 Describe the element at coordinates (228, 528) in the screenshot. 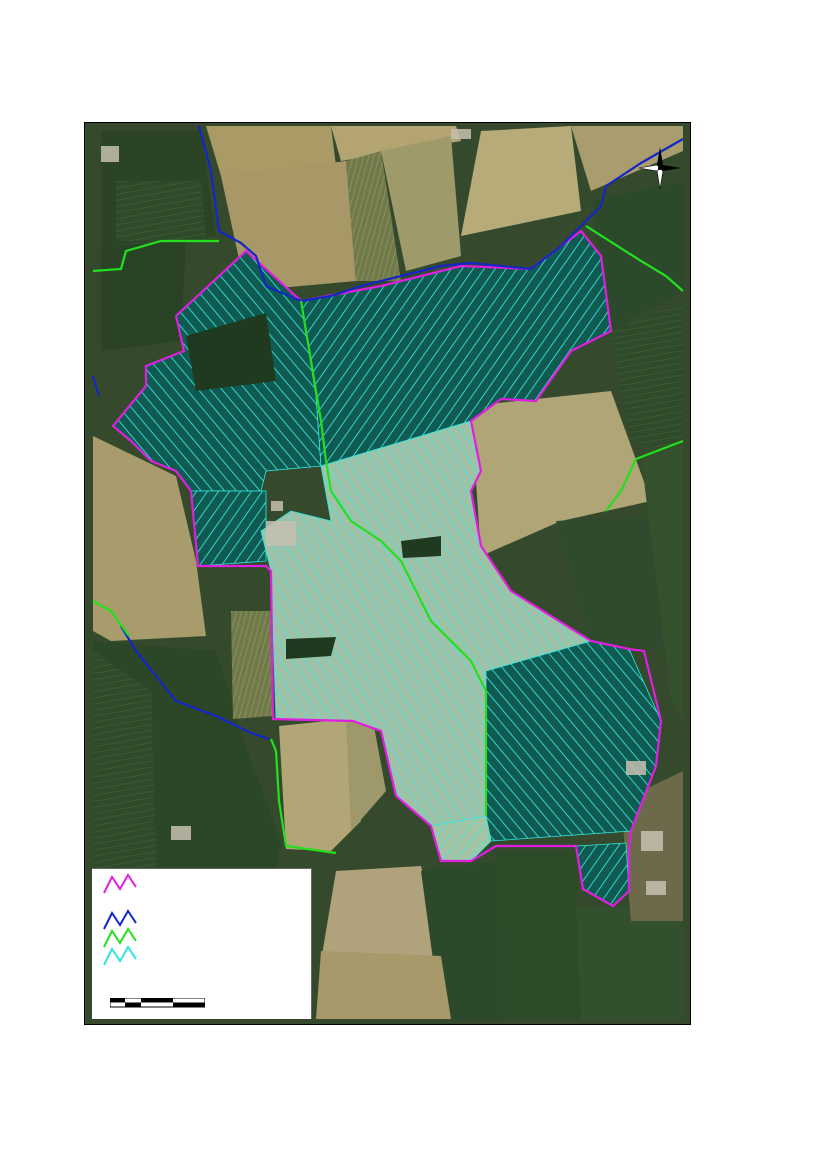

I see `drain-zone-west-block` at that location.